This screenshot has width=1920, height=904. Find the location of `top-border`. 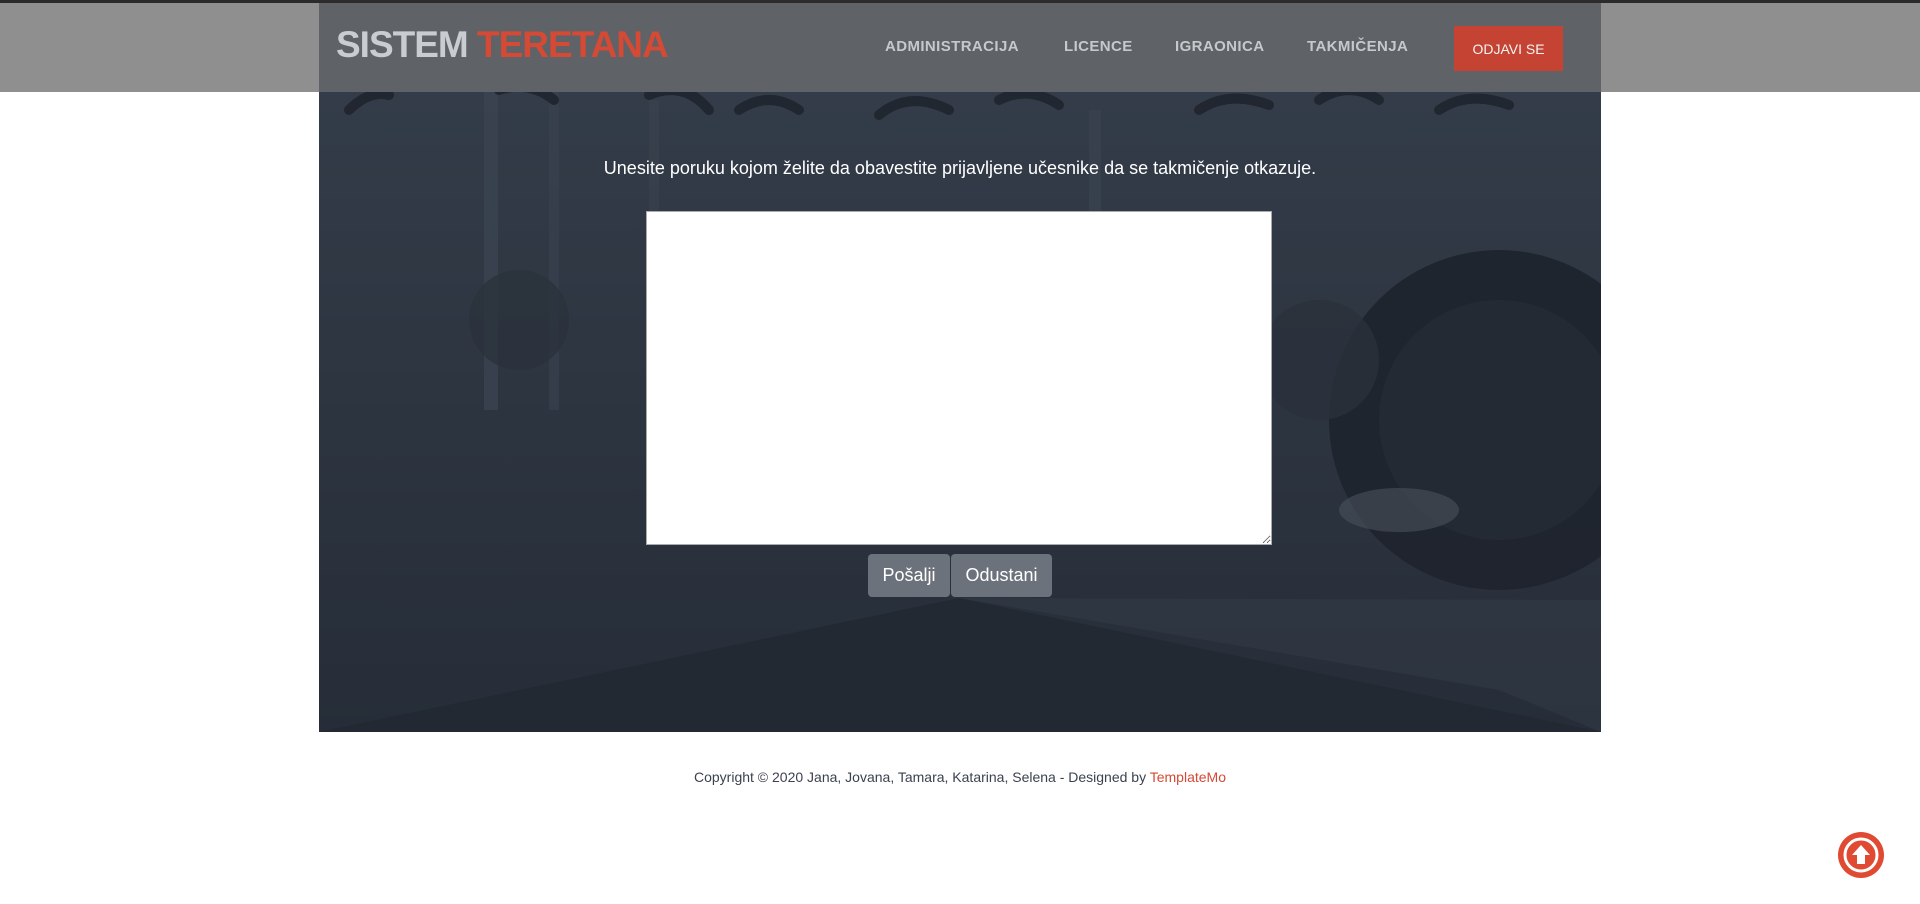

top-border is located at coordinates (960, 1).